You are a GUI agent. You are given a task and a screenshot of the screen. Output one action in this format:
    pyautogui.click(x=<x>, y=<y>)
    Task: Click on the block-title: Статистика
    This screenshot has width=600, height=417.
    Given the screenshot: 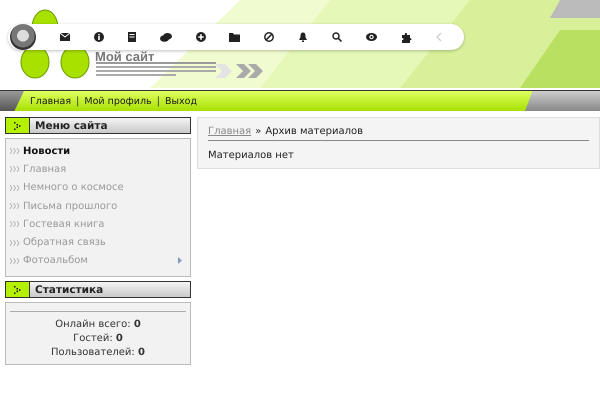 What is the action you would take?
    pyautogui.click(x=69, y=290)
    